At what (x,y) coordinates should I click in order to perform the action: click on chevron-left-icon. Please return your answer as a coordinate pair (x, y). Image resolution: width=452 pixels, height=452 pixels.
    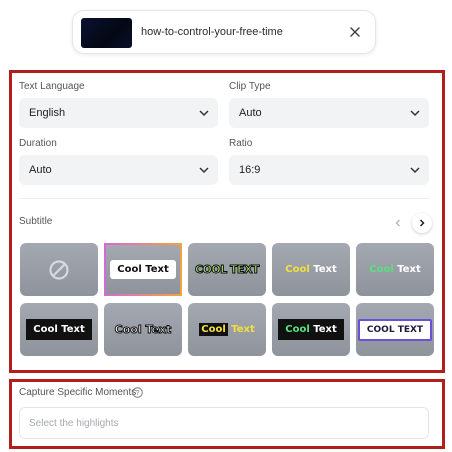
    Looking at the image, I should click on (397, 223).